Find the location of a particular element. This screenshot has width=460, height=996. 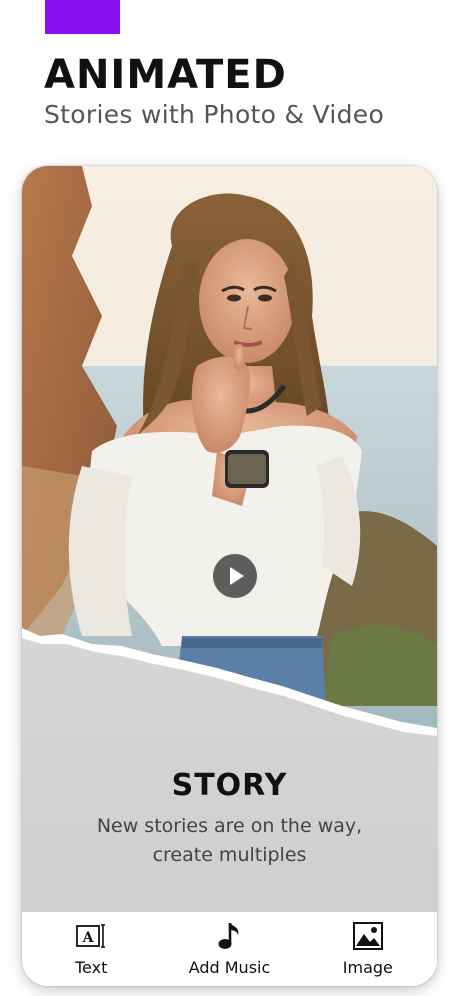

subheadline: Stories with Photo & Video is located at coordinates (214, 114).